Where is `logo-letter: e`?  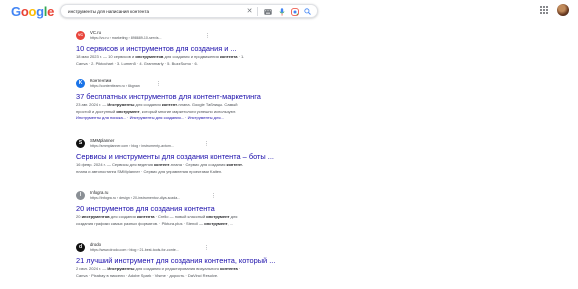
logo-letter: e is located at coordinates (51, 11).